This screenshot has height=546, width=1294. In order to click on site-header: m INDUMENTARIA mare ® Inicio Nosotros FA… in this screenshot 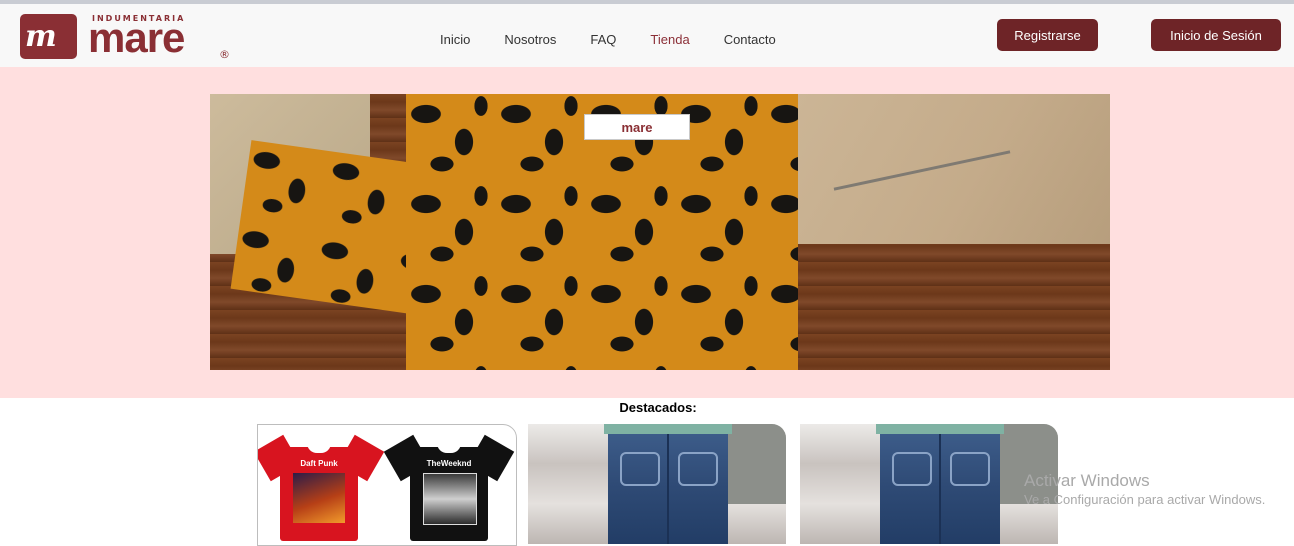, I will do `click(647, 35)`.